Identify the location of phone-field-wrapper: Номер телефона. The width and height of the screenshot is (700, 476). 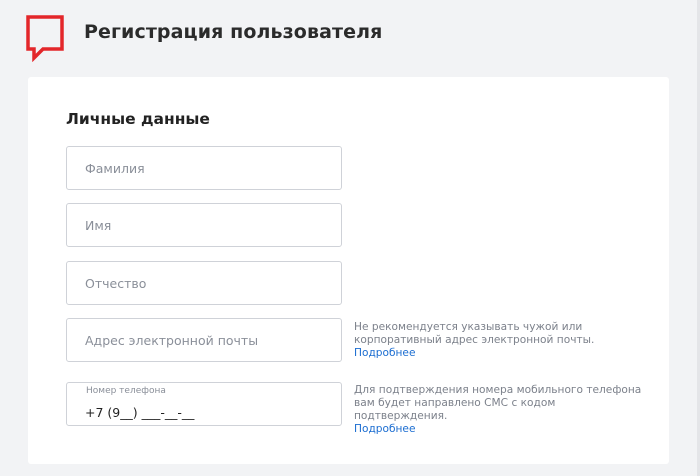
(204, 404).